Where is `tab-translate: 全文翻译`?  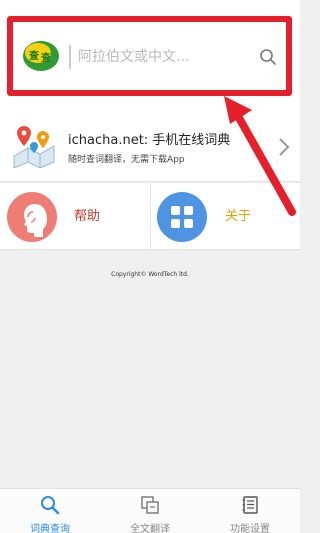
tab-translate: 全文翻译 is located at coordinates (150, 511).